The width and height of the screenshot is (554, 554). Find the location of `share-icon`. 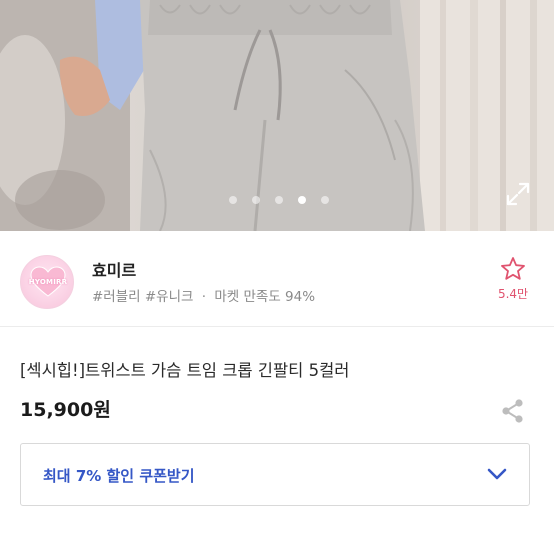

share-icon is located at coordinates (513, 411).